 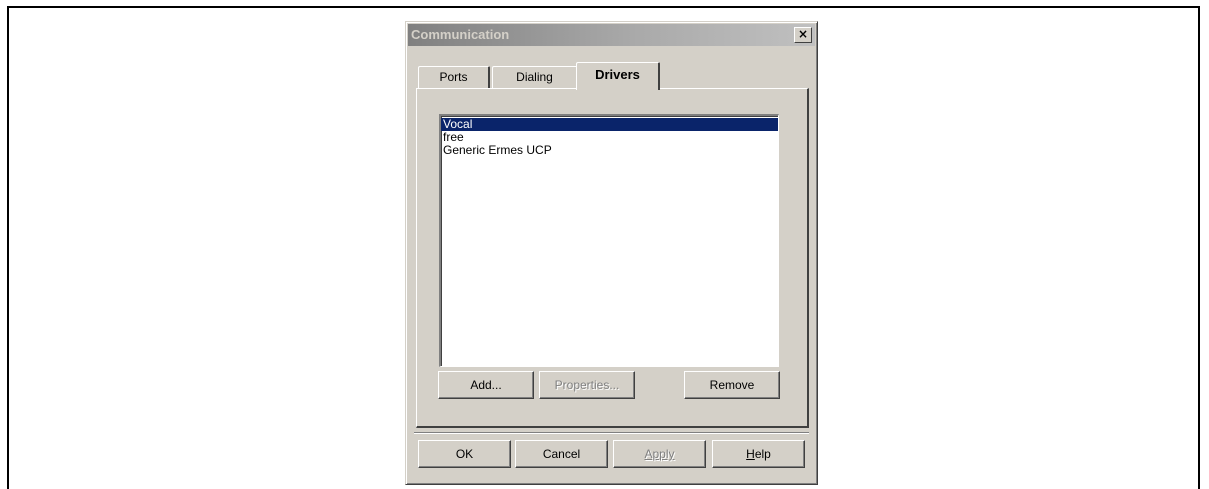 I want to click on cancel-button: Cancel, so click(x=561, y=454).